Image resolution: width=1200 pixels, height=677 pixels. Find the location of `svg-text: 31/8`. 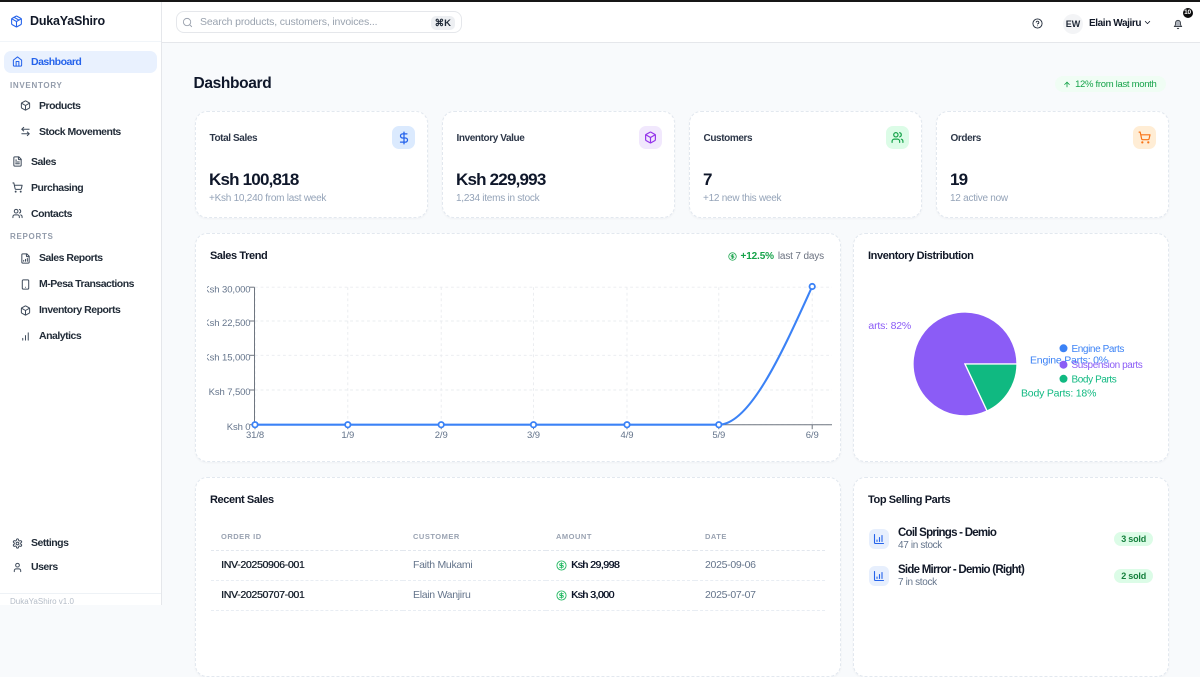

svg-text: 31/8 is located at coordinates (255, 435).